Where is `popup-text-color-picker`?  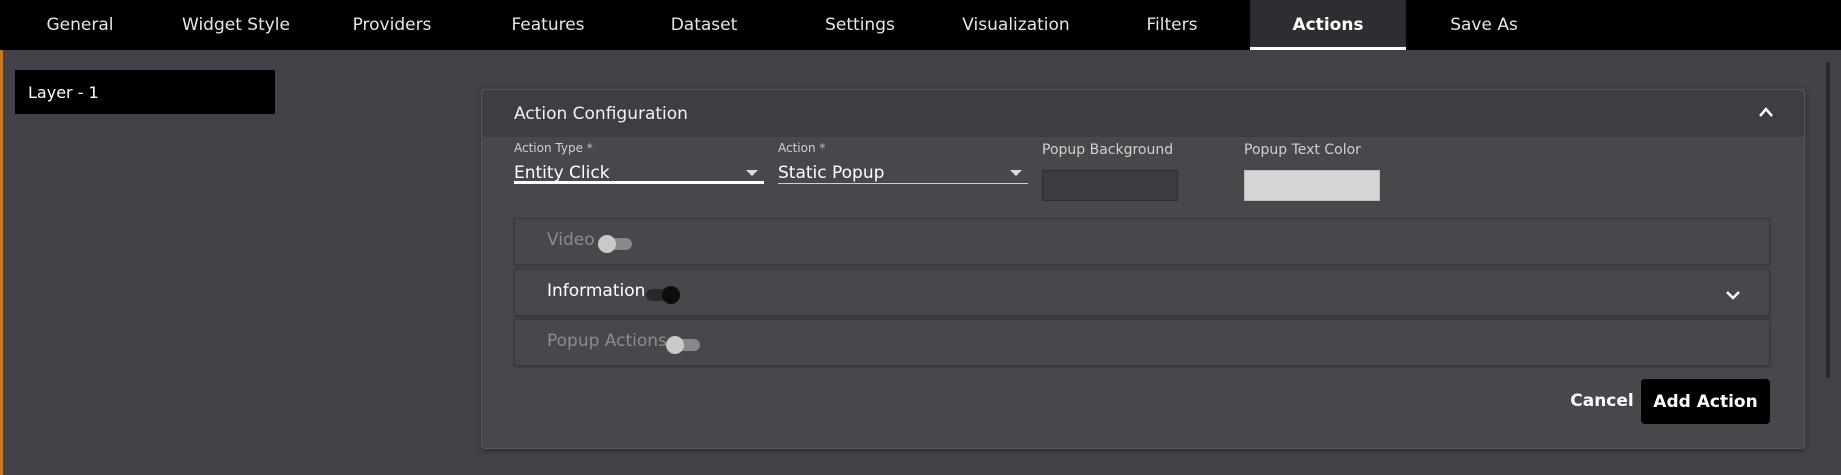 popup-text-color-picker is located at coordinates (1312, 185).